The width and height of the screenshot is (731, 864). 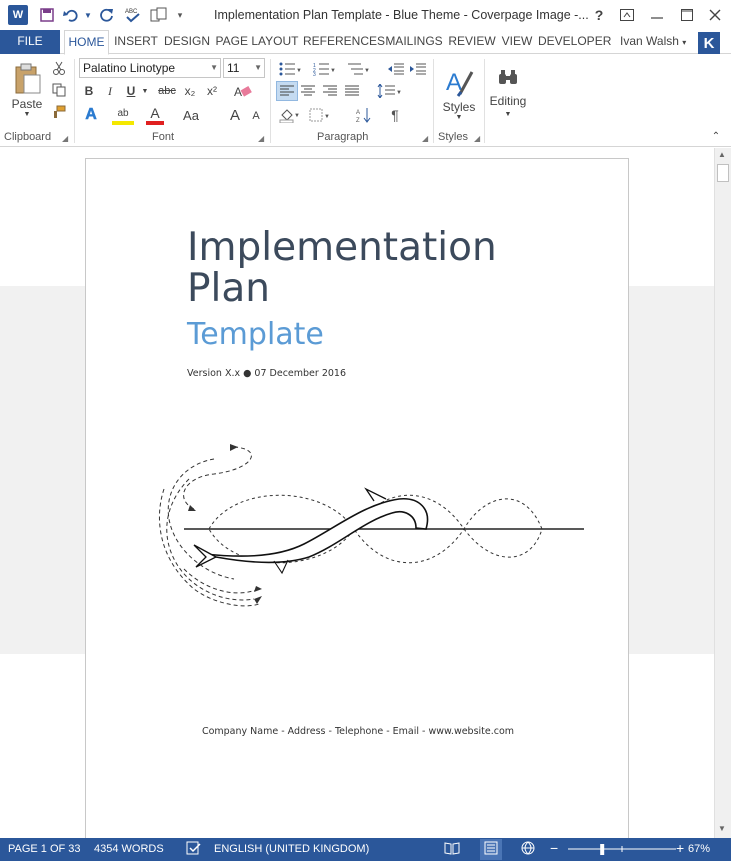 I want to click on clear-formatting-icon: A, so click(x=243, y=92).